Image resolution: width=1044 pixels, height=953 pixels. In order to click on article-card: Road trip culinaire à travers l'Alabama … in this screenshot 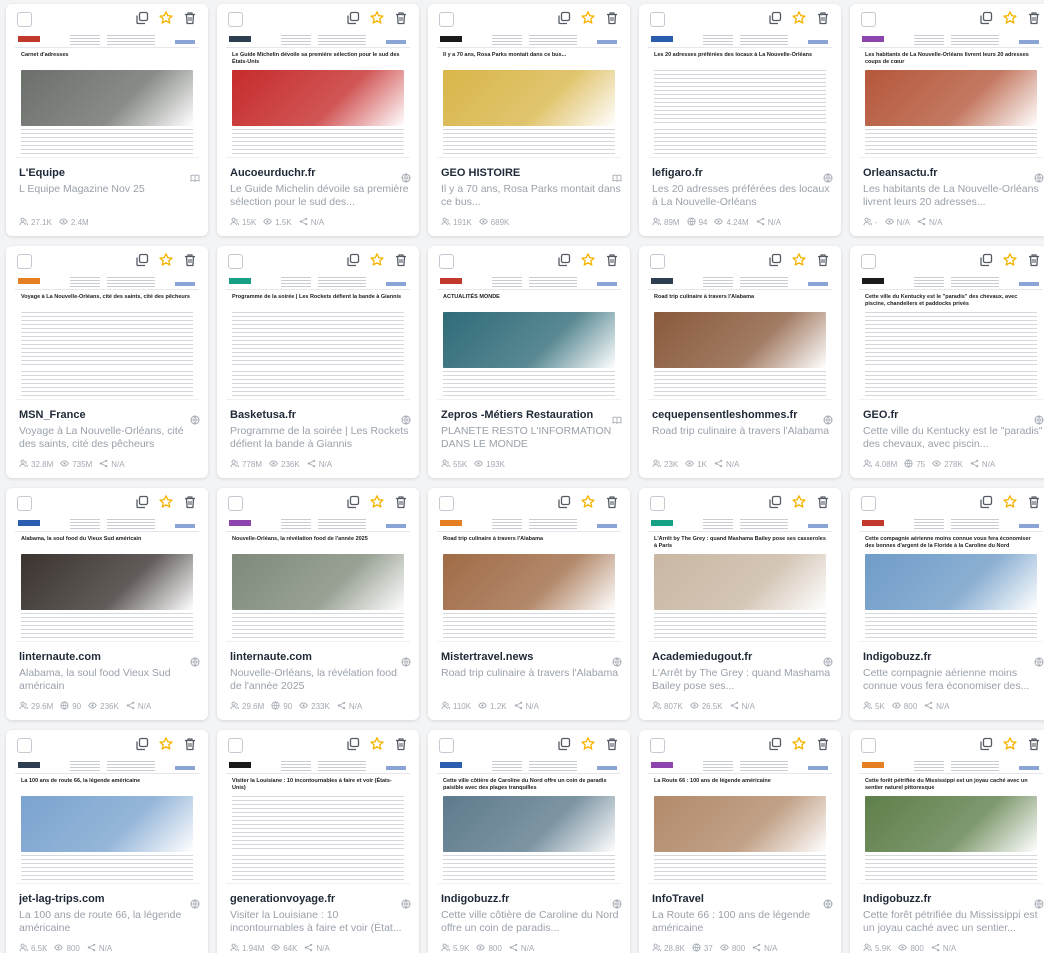, I will do `click(529, 604)`.